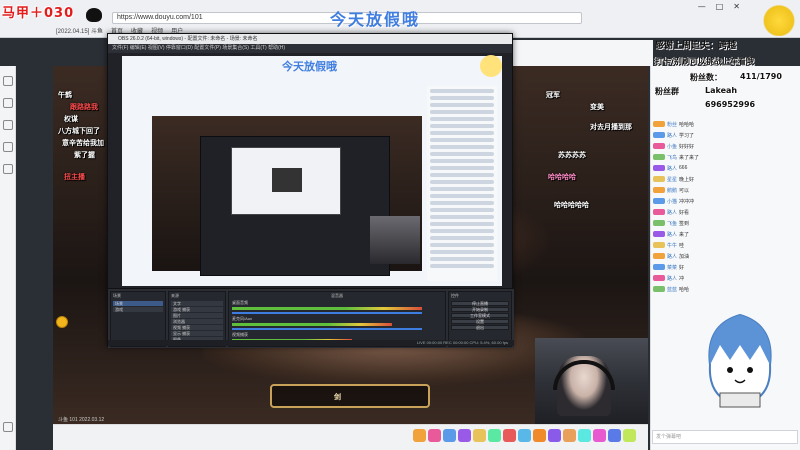  What do you see at coordinates (672, 201) in the screenshot?
I see `chat-username: 小猫` at bounding box center [672, 201].